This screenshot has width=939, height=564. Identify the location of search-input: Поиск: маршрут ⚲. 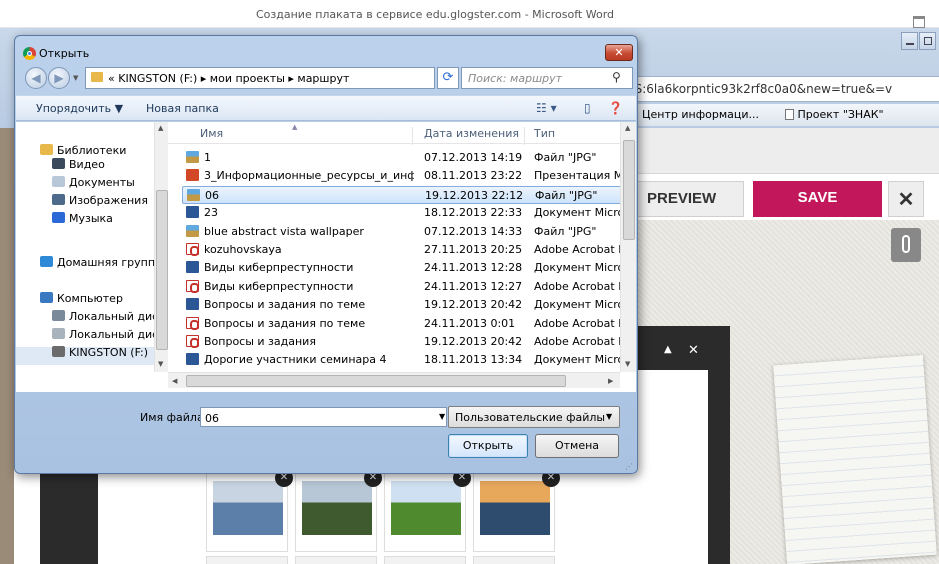
(547, 78).